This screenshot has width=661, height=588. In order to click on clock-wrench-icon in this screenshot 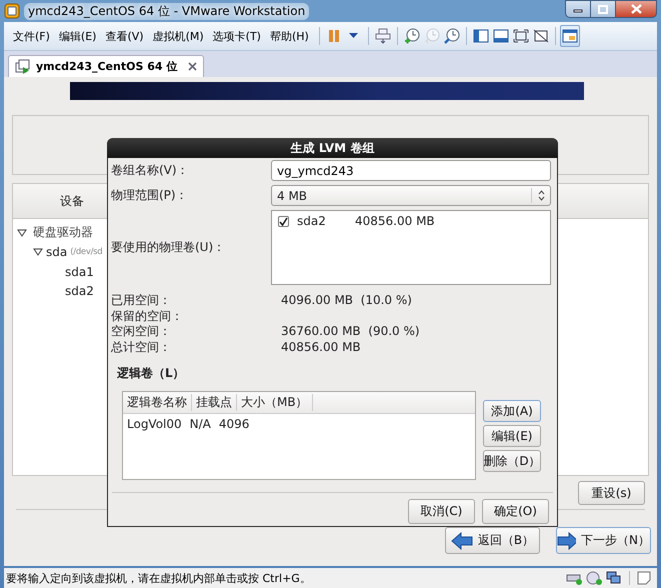, I will do `click(452, 36)`.